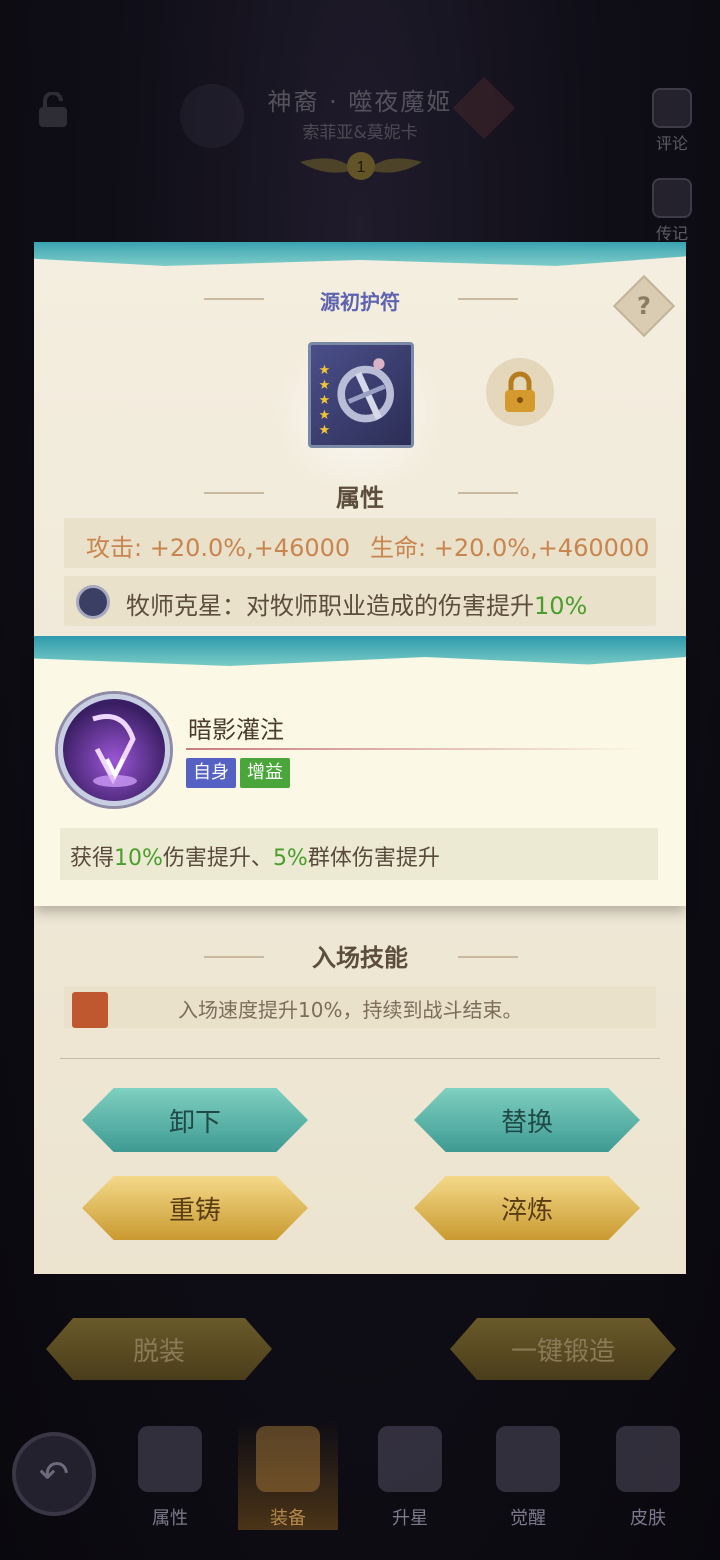  Describe the element at coordinates (644, 306) in the screenshot. I see `question-icon: ?` at that location.